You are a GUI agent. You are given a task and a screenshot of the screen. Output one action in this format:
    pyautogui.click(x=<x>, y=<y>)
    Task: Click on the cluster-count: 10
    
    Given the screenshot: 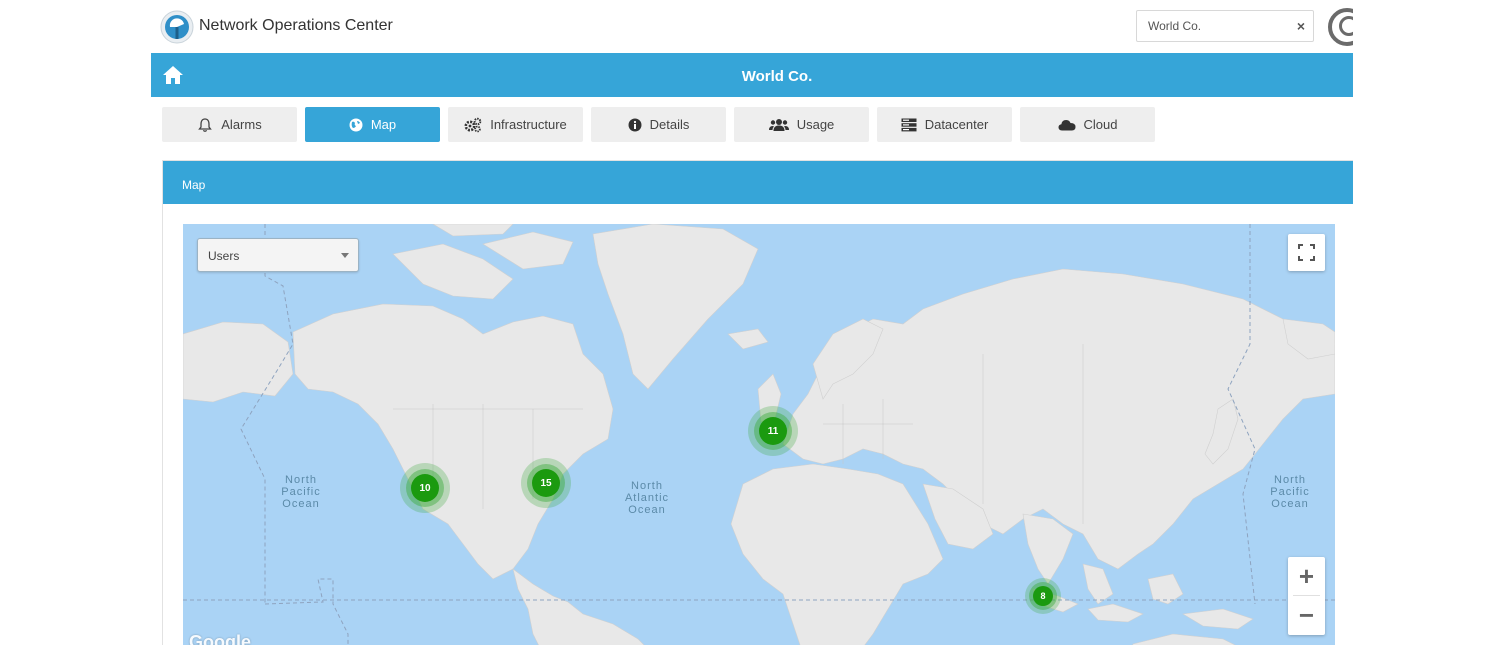 What is the action you would take?
    pyautogui.click(x=425, y=488)
    